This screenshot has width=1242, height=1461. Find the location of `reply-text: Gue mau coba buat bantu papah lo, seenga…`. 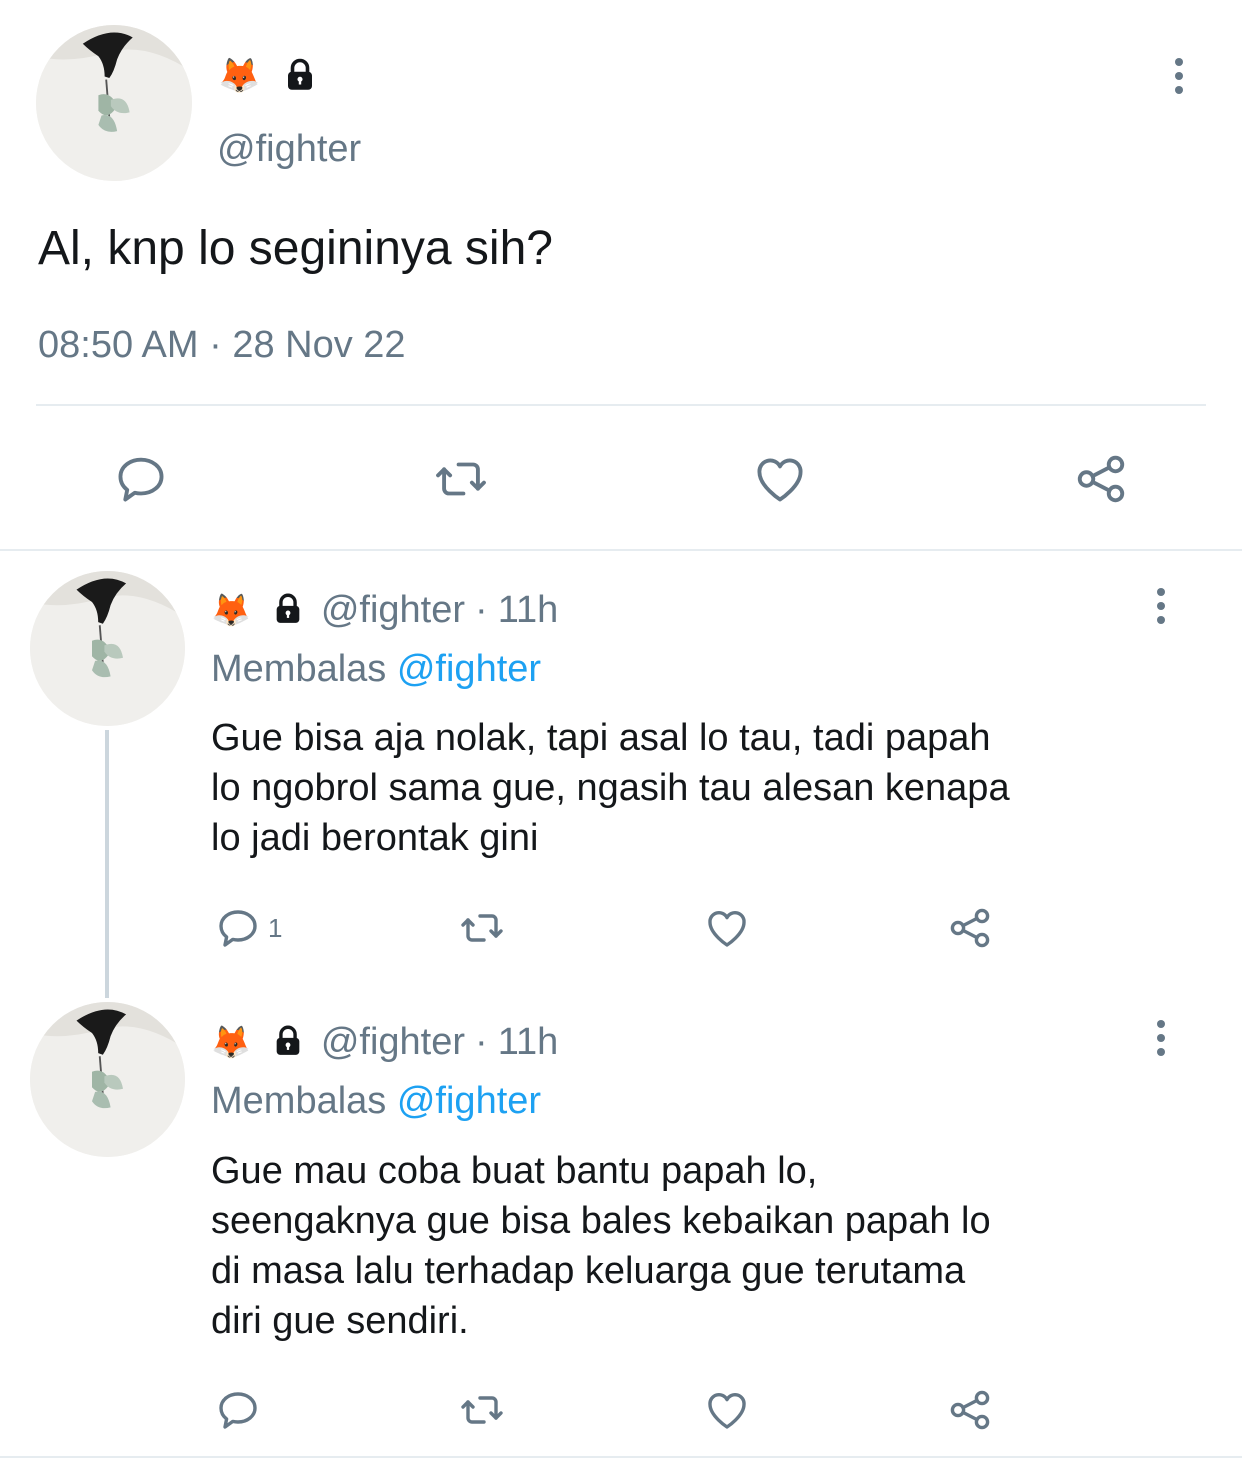

reply-text: Gue mau coba buat bantu papah lo, seenga… is located at coordinates (706, 1246).